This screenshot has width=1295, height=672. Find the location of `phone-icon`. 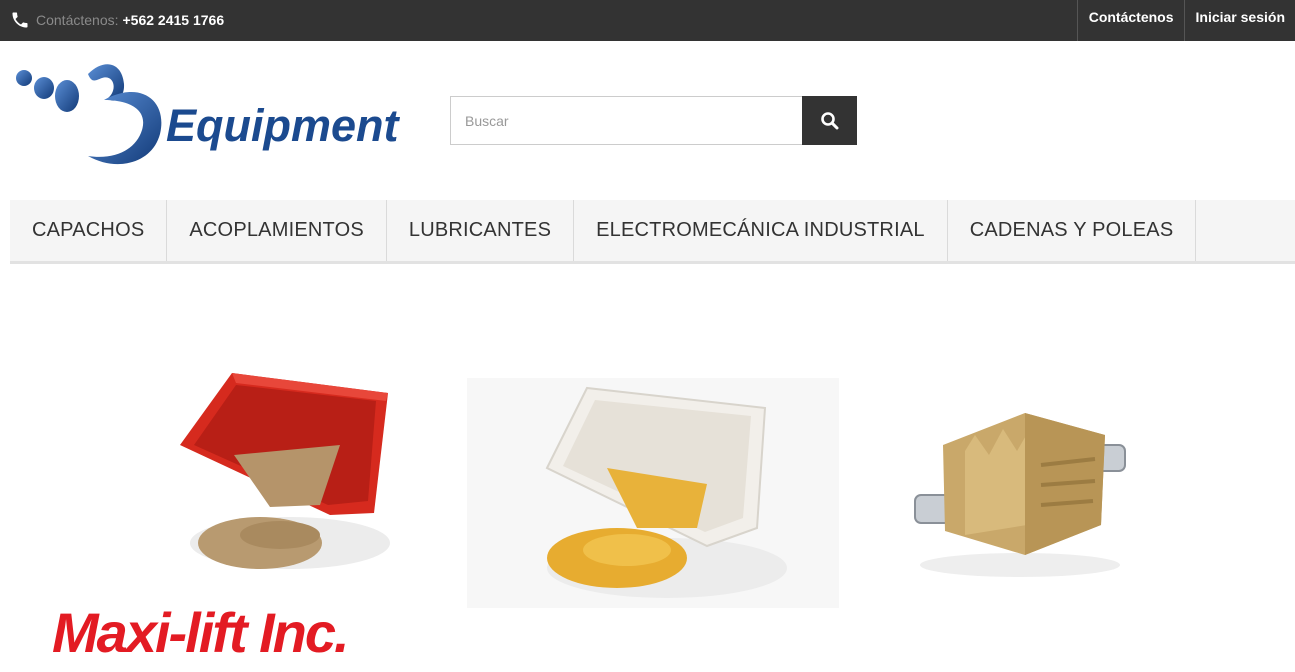

phone-icon is located at coordinates (20, 20).